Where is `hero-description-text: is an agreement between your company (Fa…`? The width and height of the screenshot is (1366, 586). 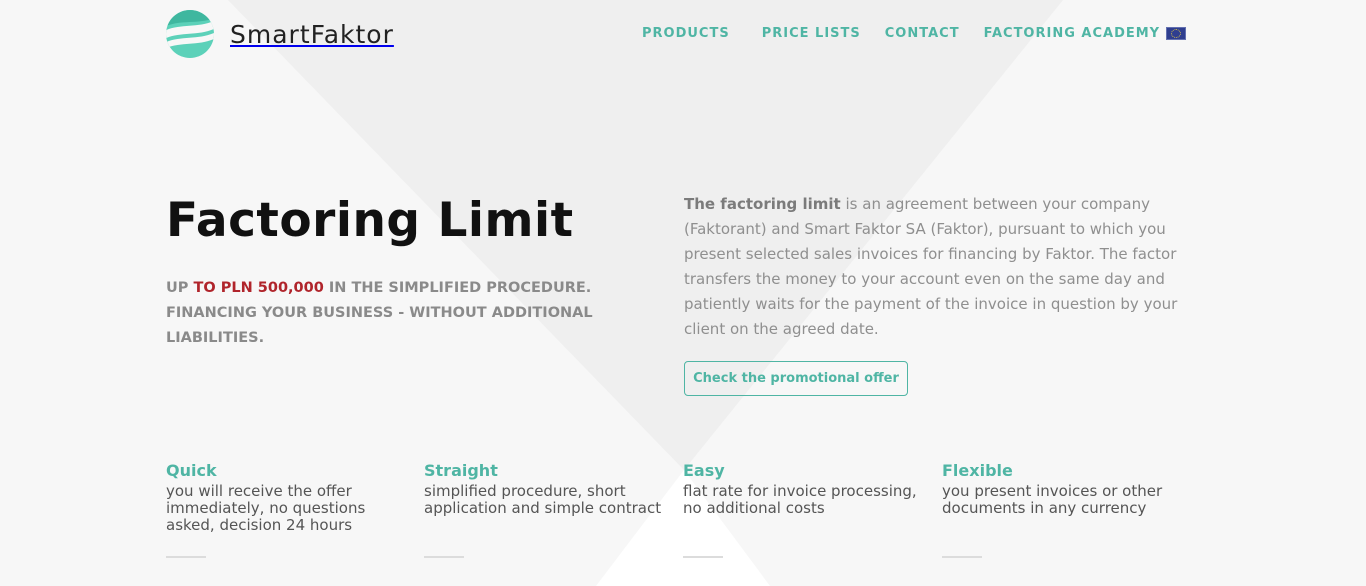
hero-description-text: is an agreement between your company (Fa… is located at coordinates (931, 266).